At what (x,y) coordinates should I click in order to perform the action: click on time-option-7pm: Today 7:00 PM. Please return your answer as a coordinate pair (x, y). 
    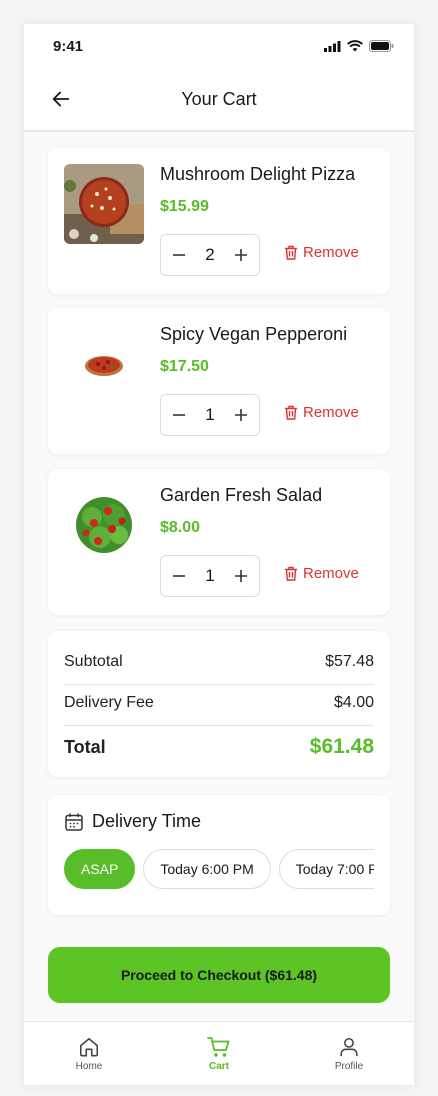
    Looking at the image, I should click on (326, 869).